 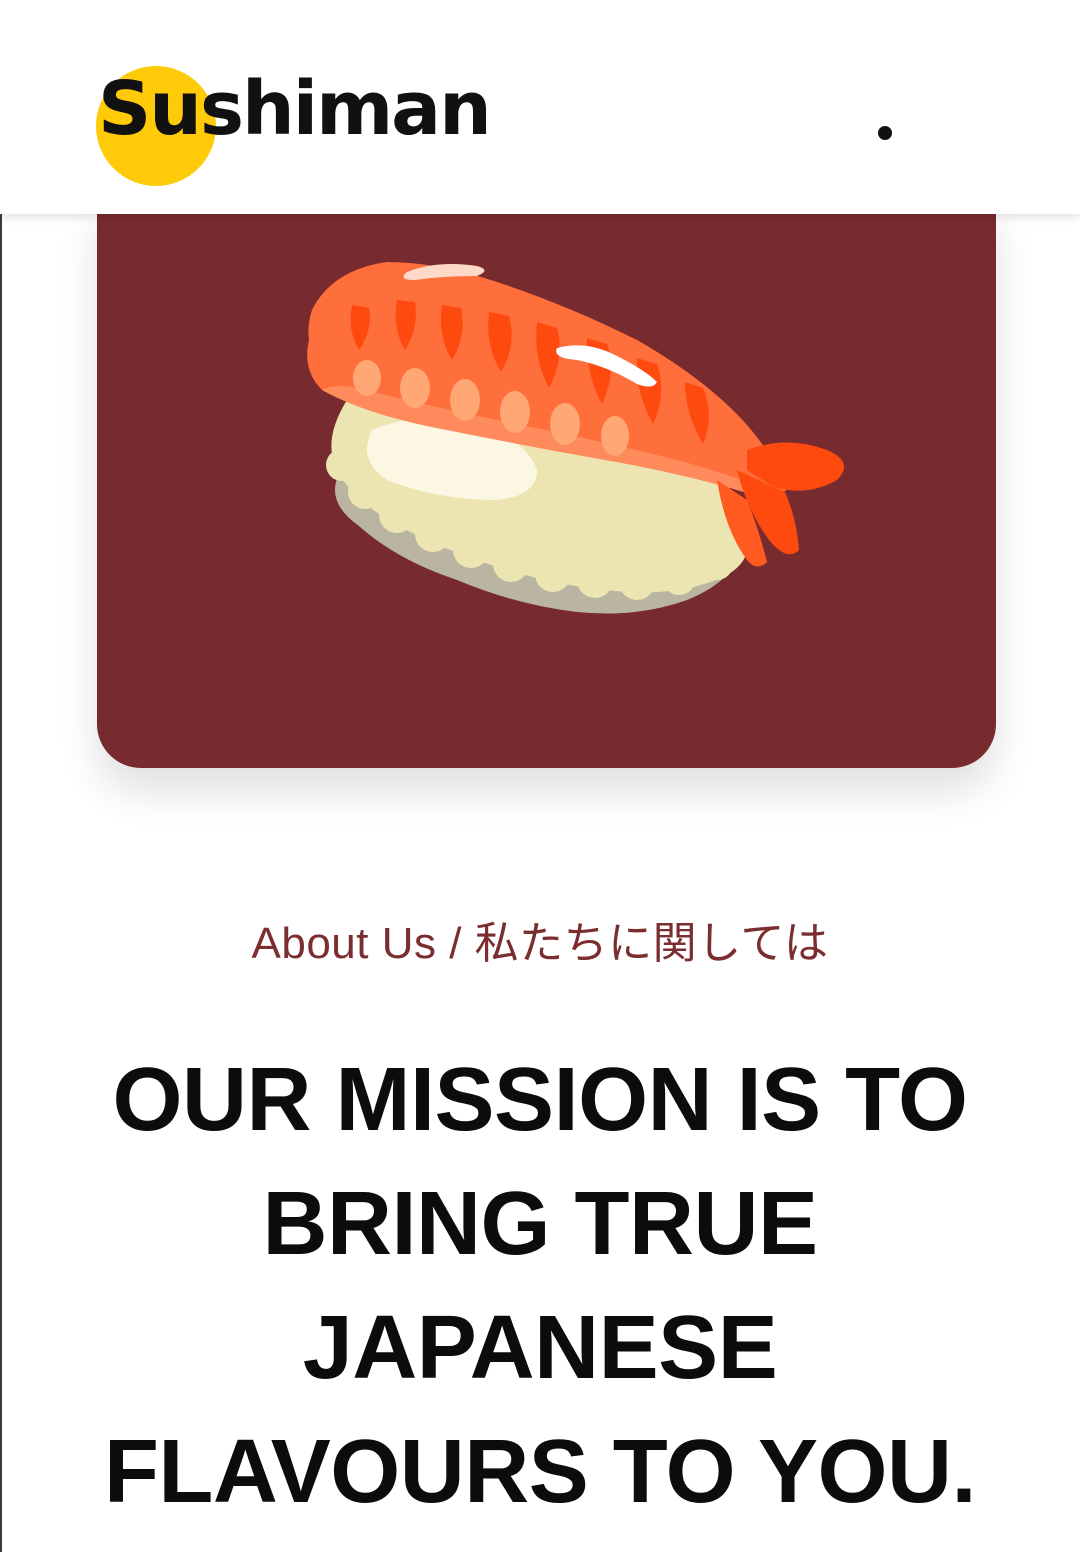 What do you see at coordinates (1, 776) in the screenshot?
I see `window-edge` at bounding box center [1, 776].